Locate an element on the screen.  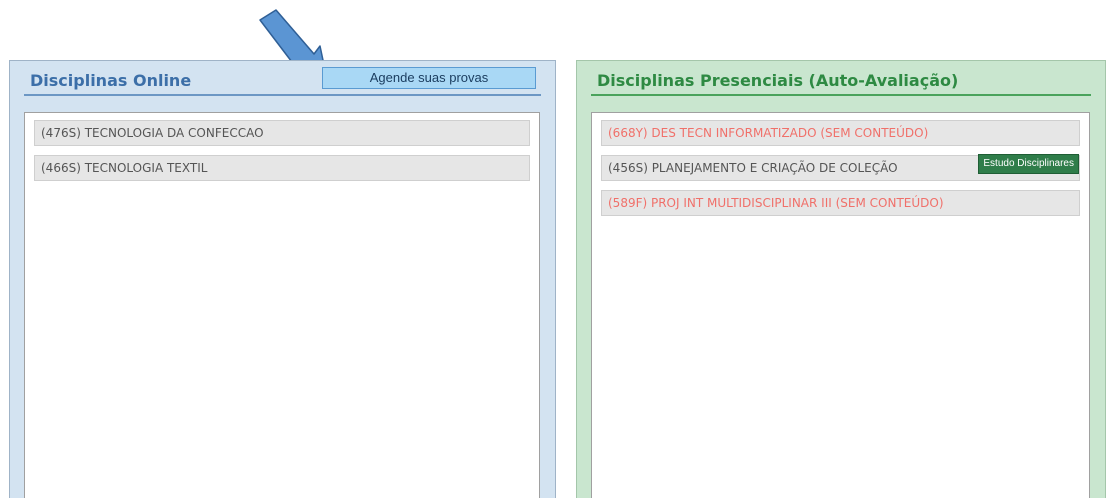
study-disciplines-badge: Estudo Disciplinares is located at coordinates (1028, 164).